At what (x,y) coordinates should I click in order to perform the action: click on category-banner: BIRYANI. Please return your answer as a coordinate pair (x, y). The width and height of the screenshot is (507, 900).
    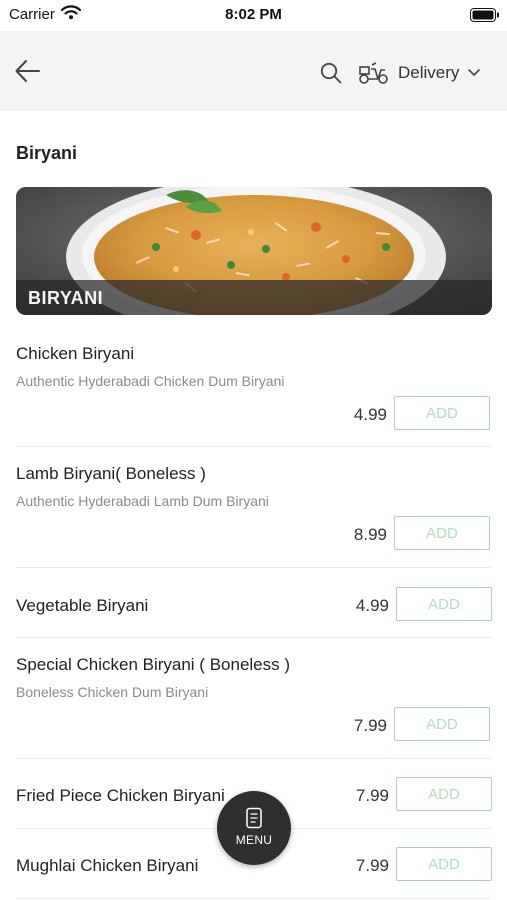
    Looking at the image, I should click on (254, 251).